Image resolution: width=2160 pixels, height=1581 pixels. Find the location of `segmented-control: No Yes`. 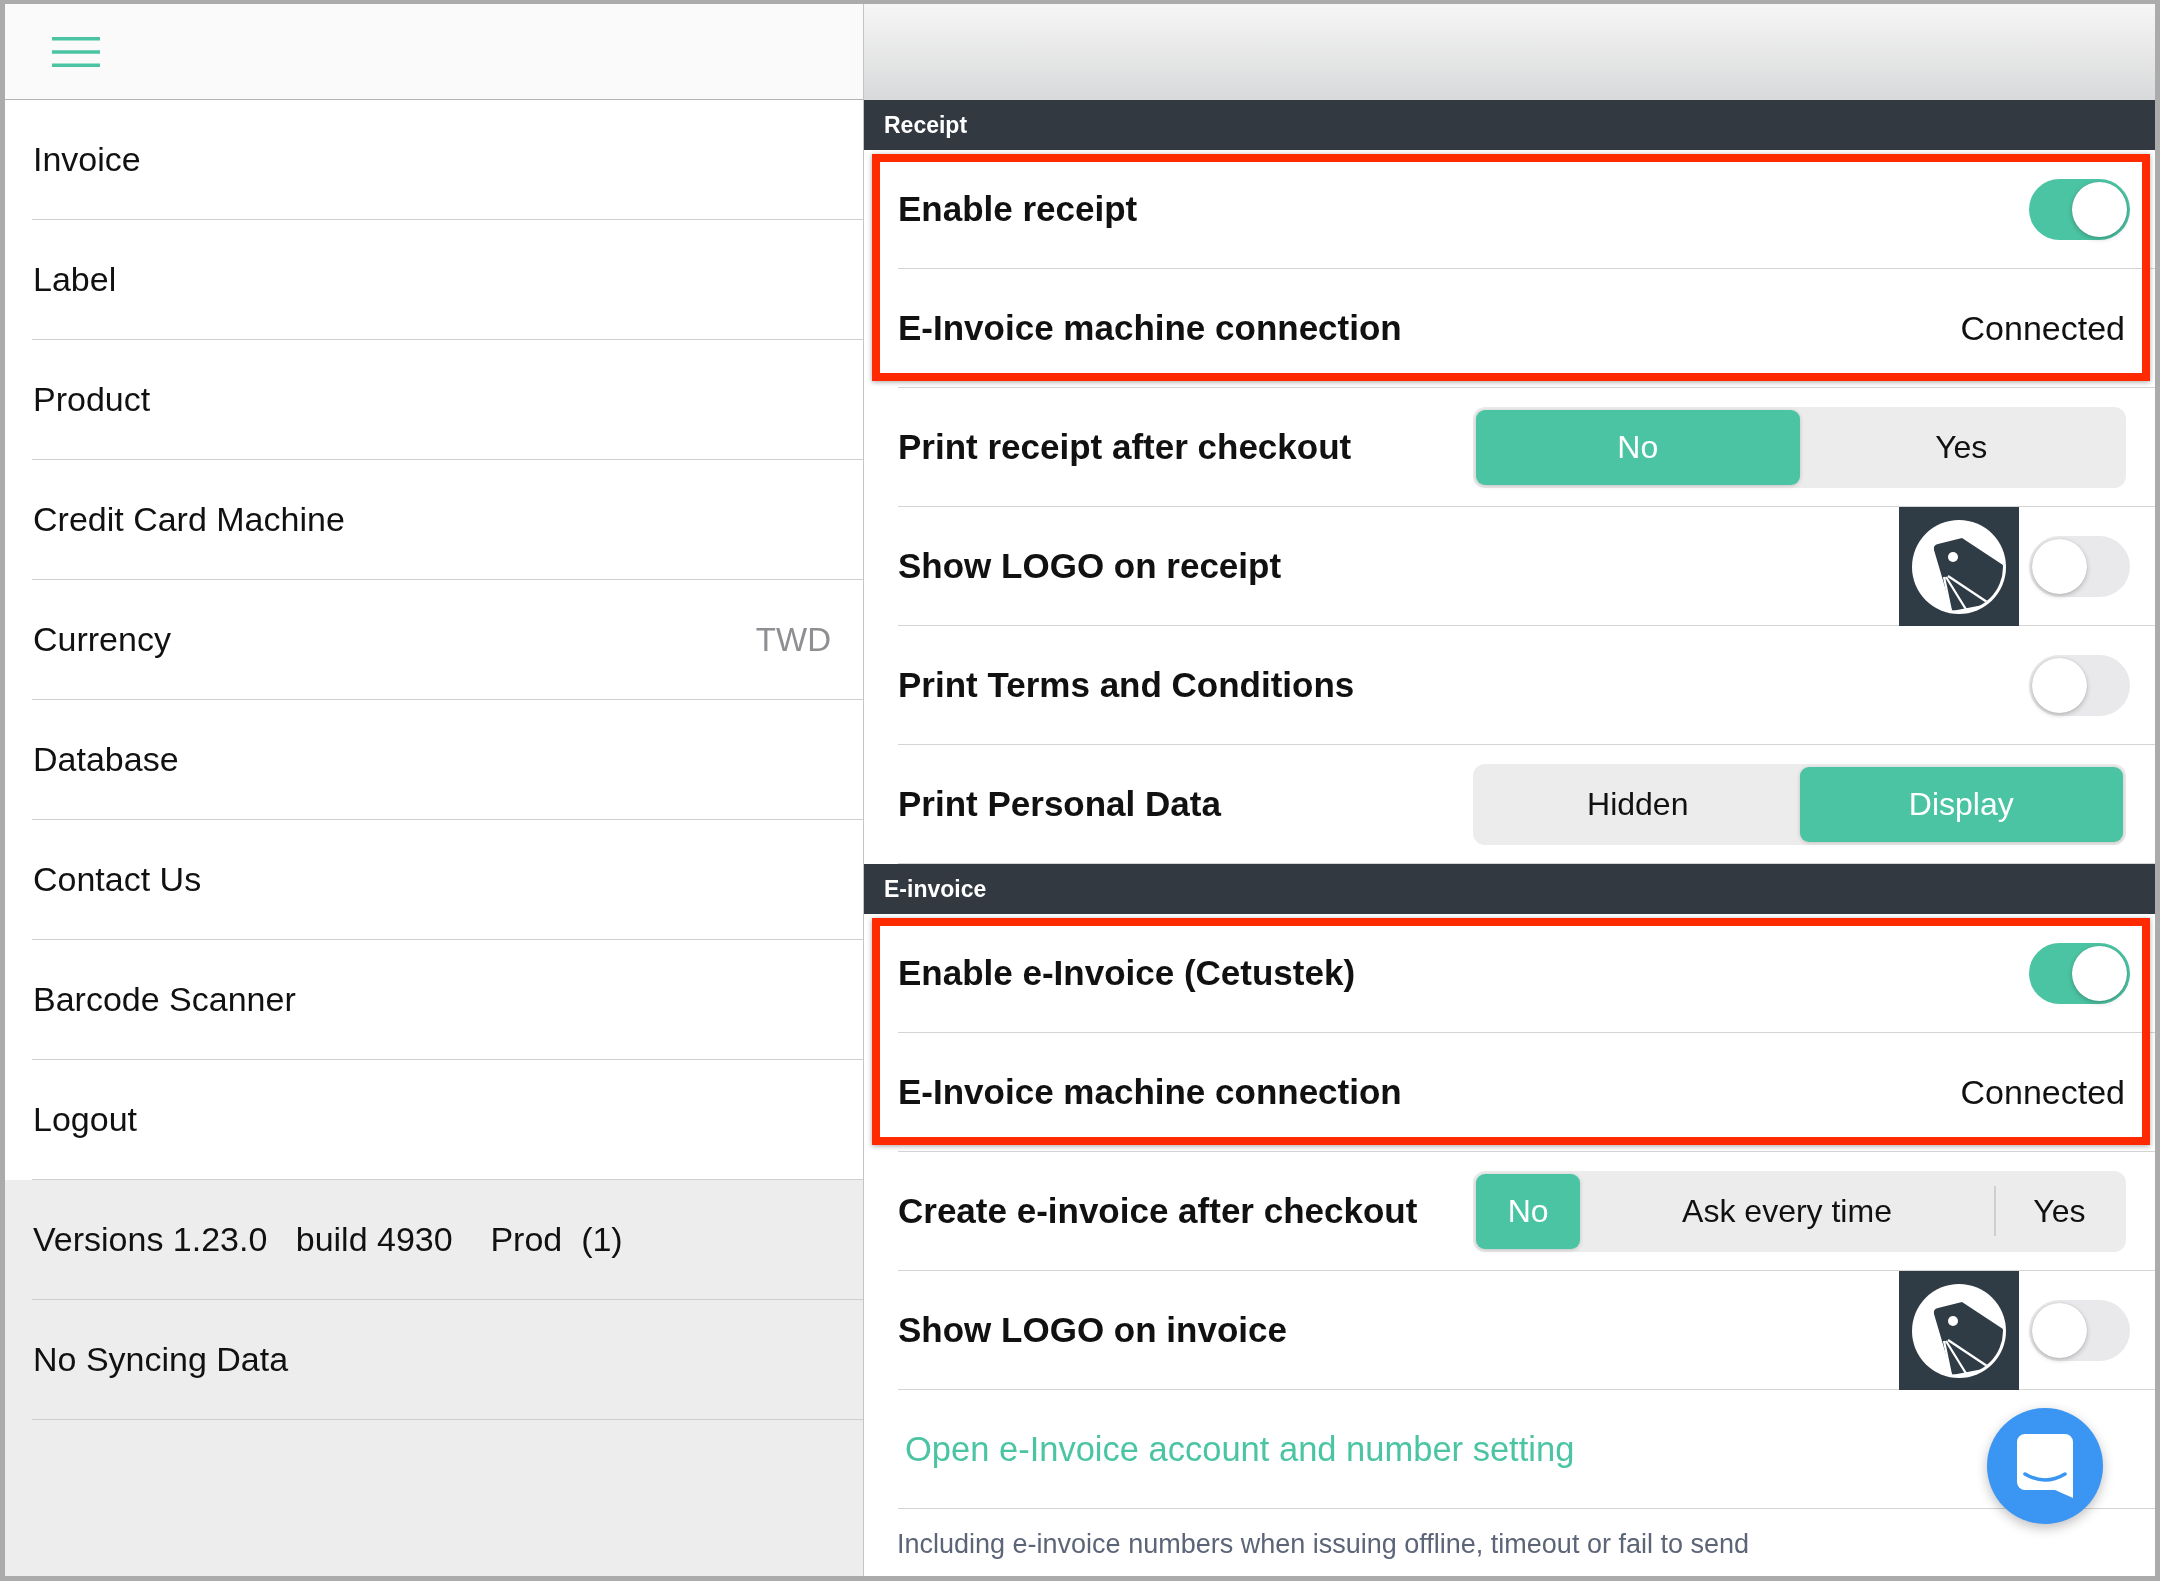

segmented-control: No Yes is located at coordinates (1799, 447).